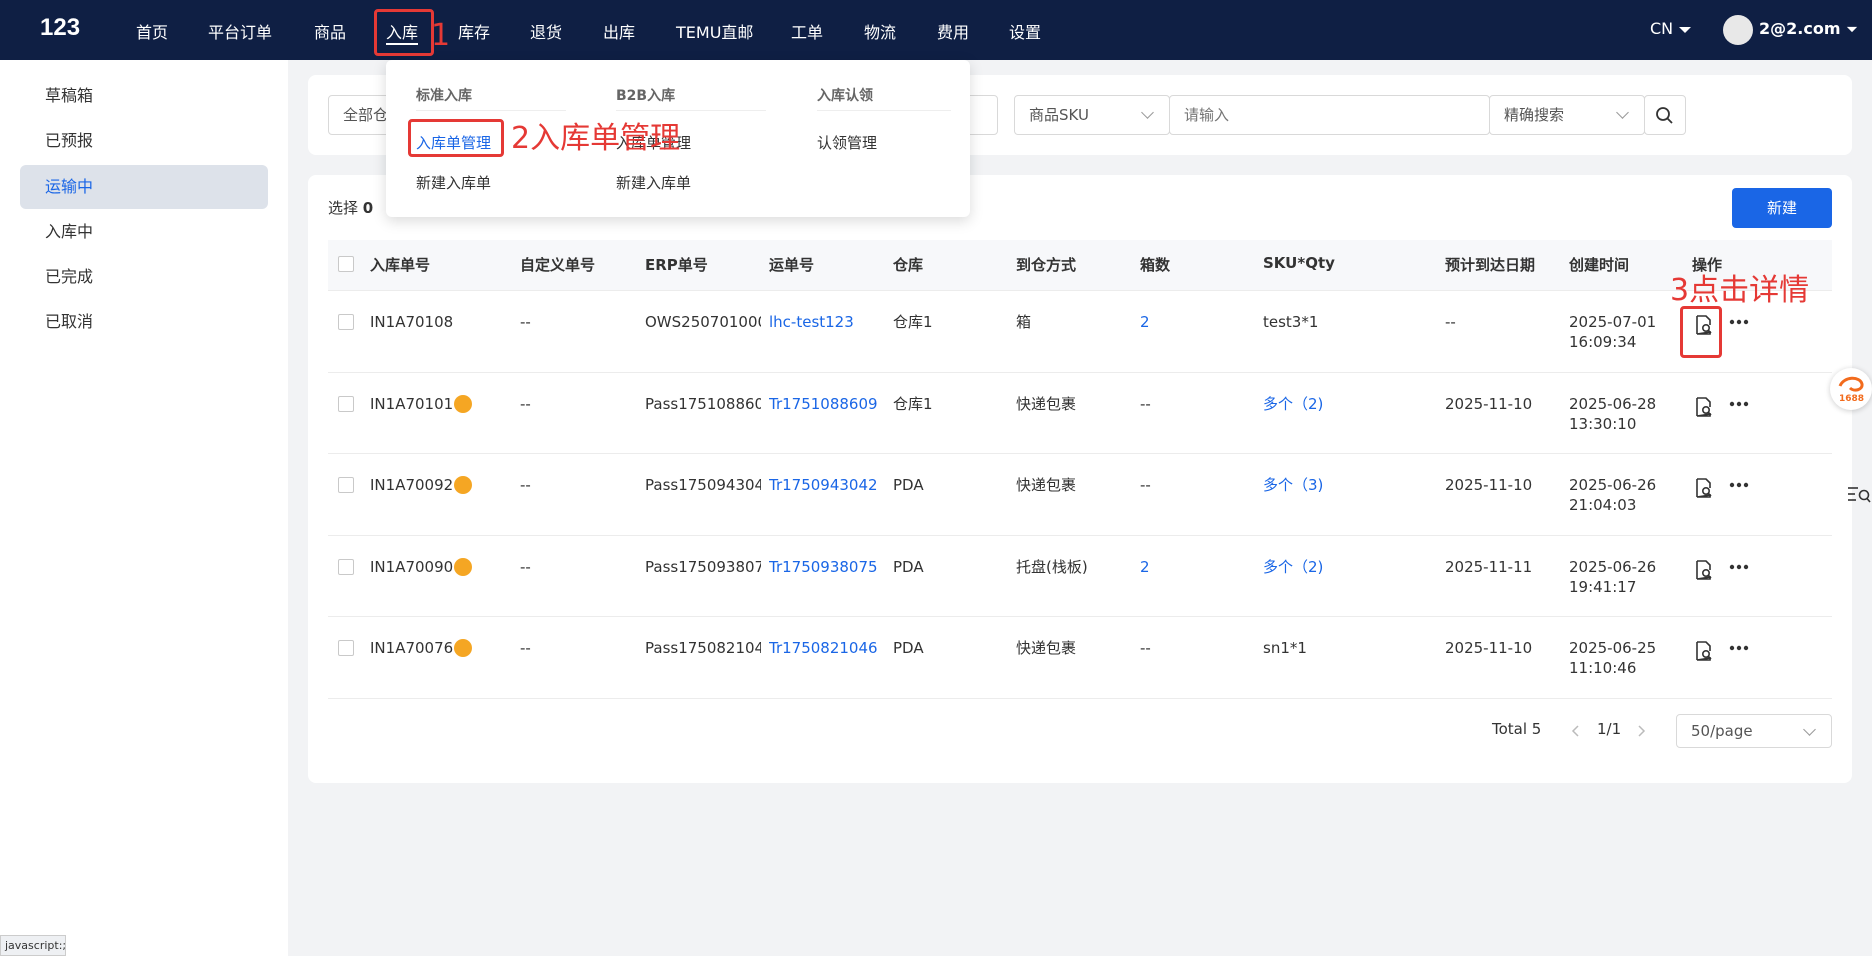  What do you see at coordinates (546, 31) in the screenshot?
I see `nav-item-returns: 退货` at bounding box center [546, 31].